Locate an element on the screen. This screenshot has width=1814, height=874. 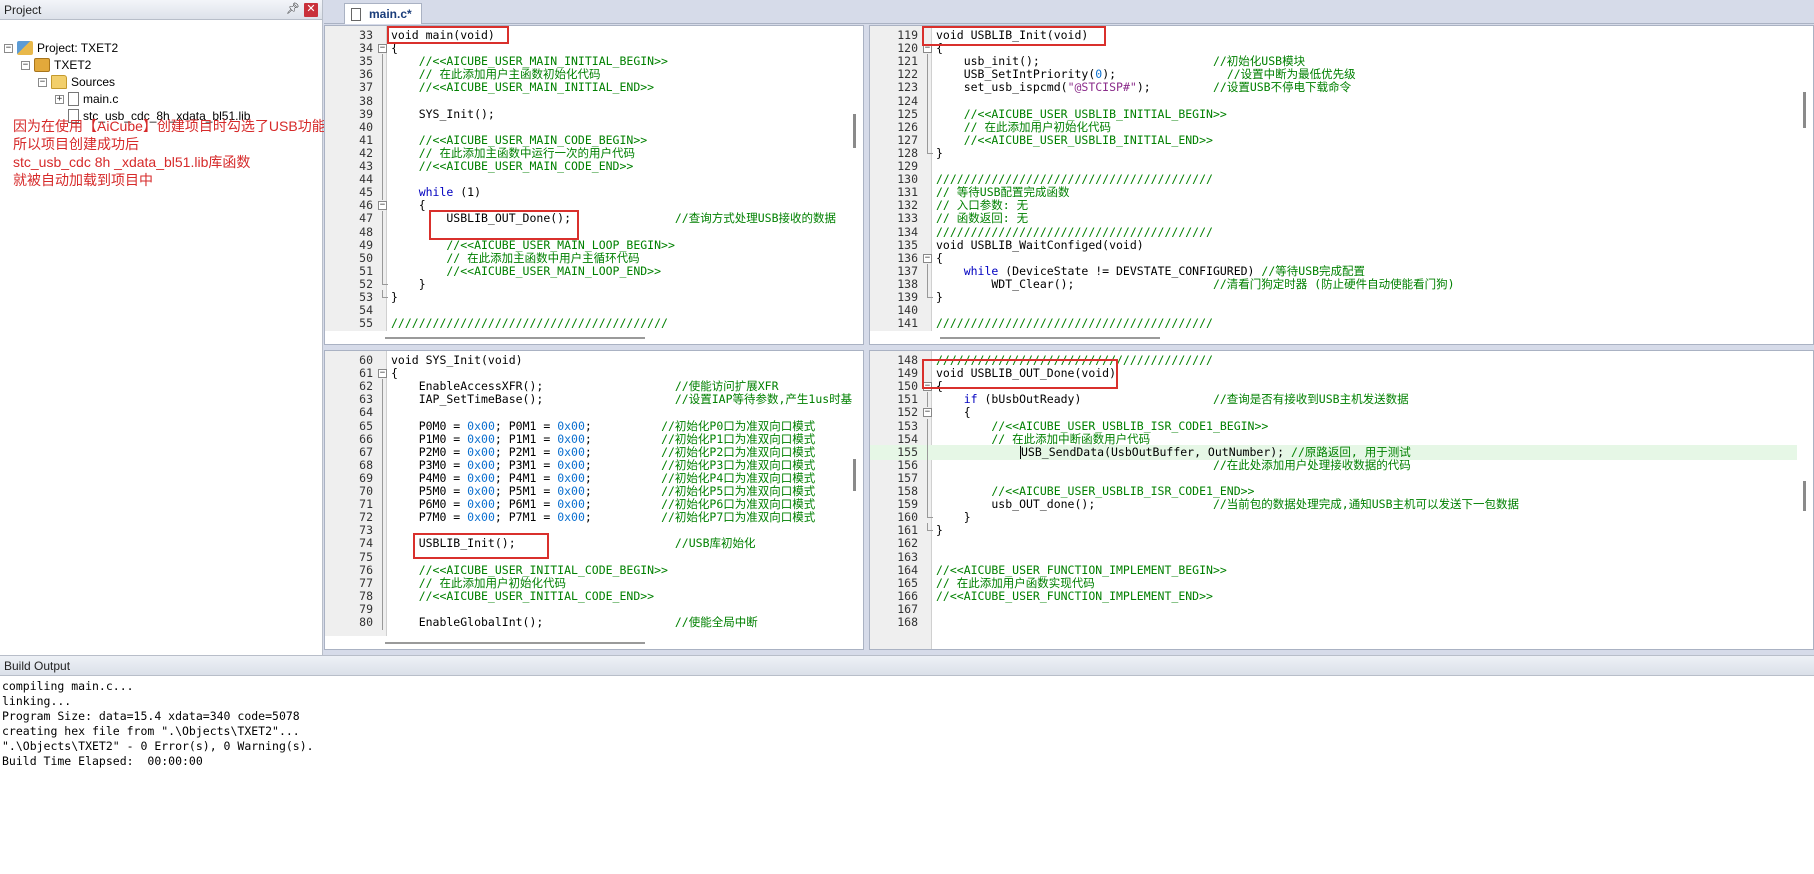
tree-item-label: Project: TXET2 is located at coordinates (78, 48).